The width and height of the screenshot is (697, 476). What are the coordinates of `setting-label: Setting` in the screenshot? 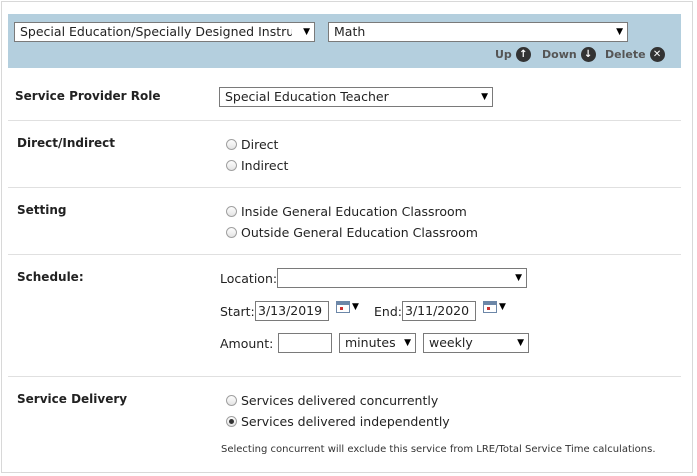 It's located at (42, 210).